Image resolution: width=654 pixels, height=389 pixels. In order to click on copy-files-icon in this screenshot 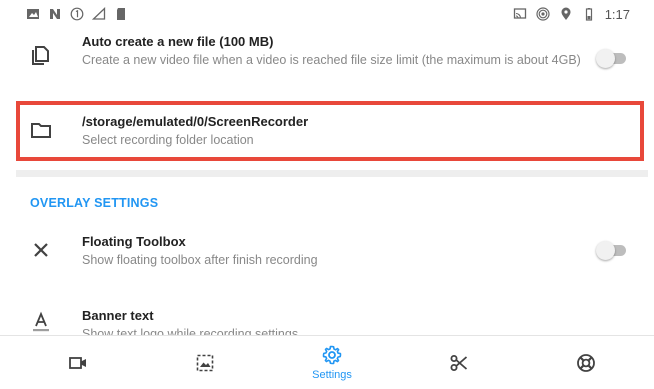, I will do `click(41, 55)`.